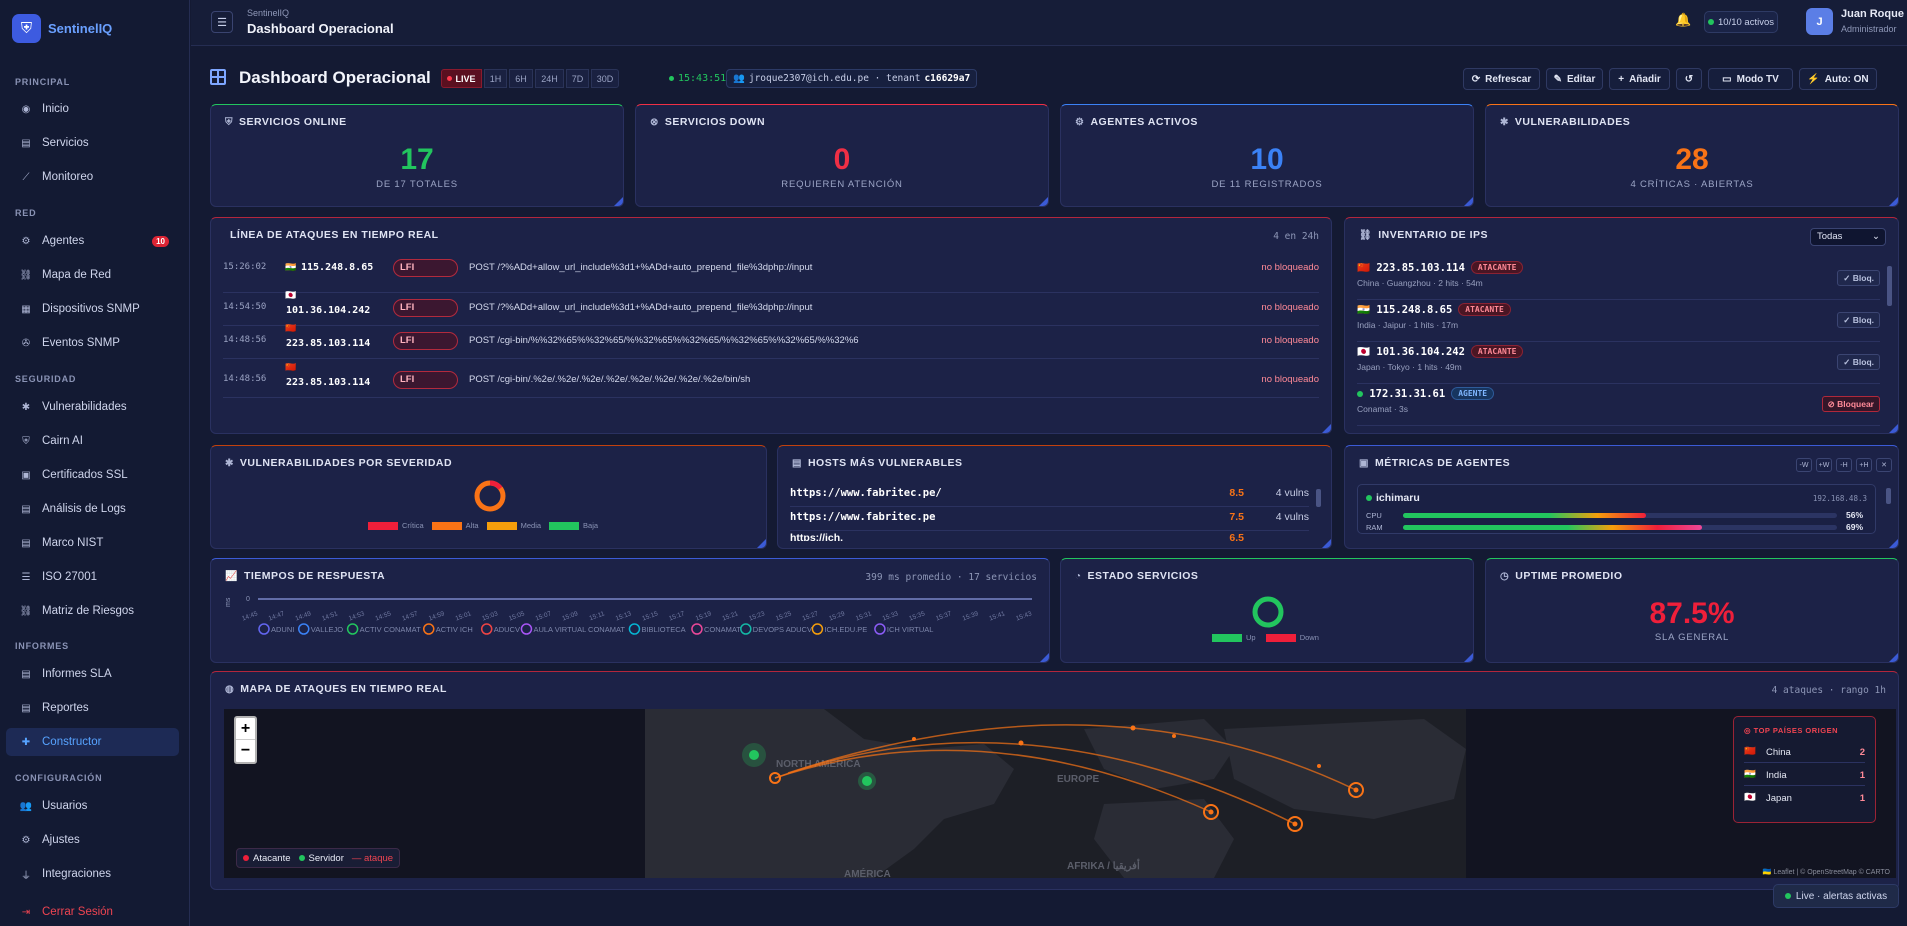 This screenshot has height=926, width=1907. I want to click on attacker-ip: 115.248.8.65, so click(337, 267).